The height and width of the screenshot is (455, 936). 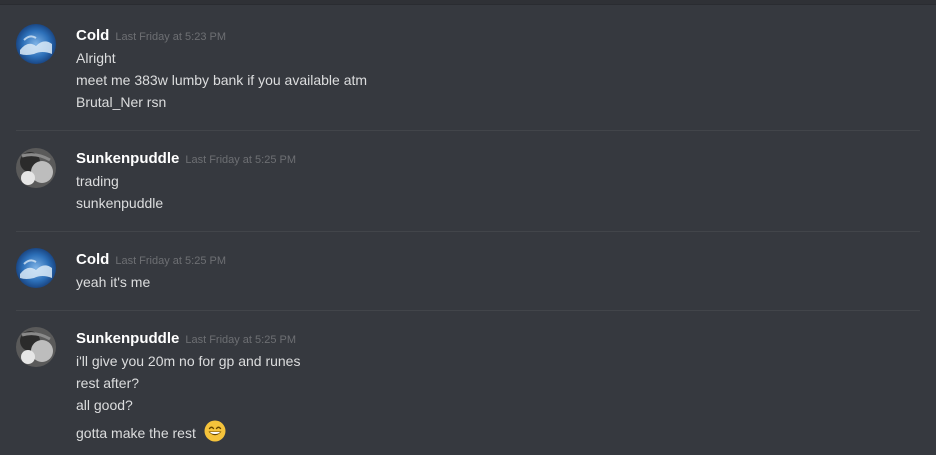 What do you see at coordinates (96, 58) in the screenshot?
I see `message-line: Alright` at bounding box center [96, 58].